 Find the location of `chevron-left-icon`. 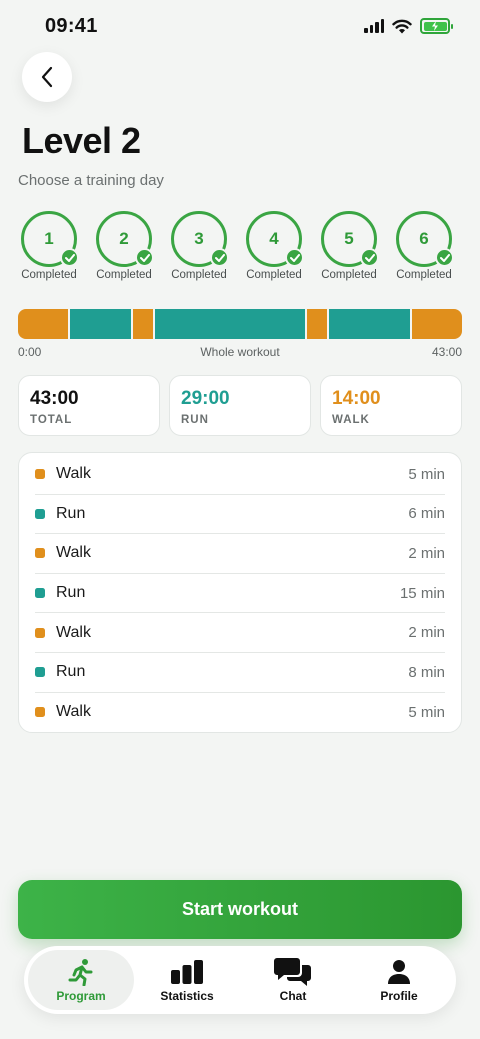

chevron-left-icon is located at coordinates (47, 77).